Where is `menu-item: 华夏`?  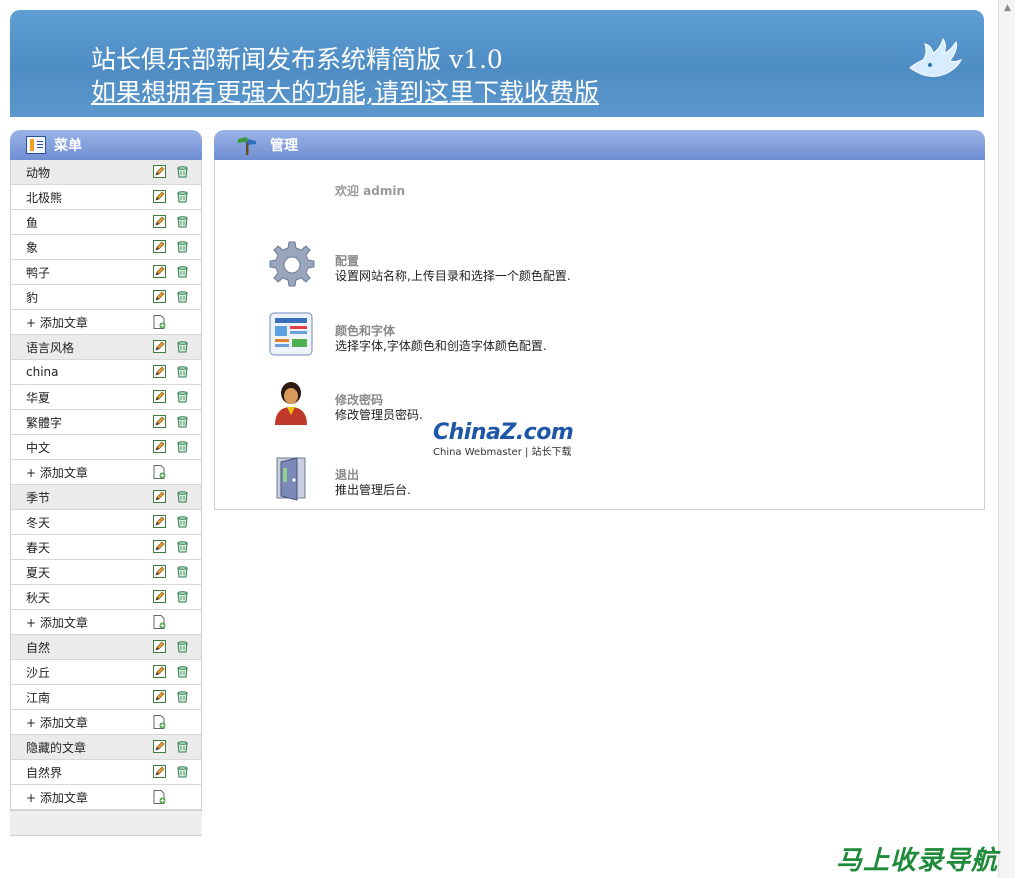 menu-item: 华夏 is located at coordinates (106, 397).